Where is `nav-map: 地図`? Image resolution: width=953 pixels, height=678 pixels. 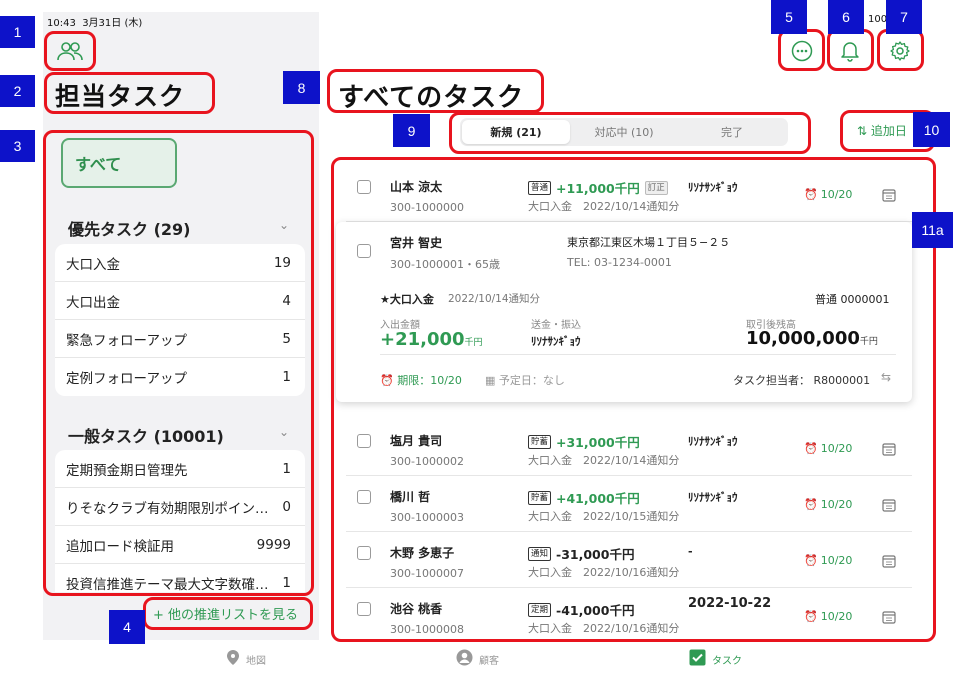
nav-map: 地図 is located at coordinates (246, 659).